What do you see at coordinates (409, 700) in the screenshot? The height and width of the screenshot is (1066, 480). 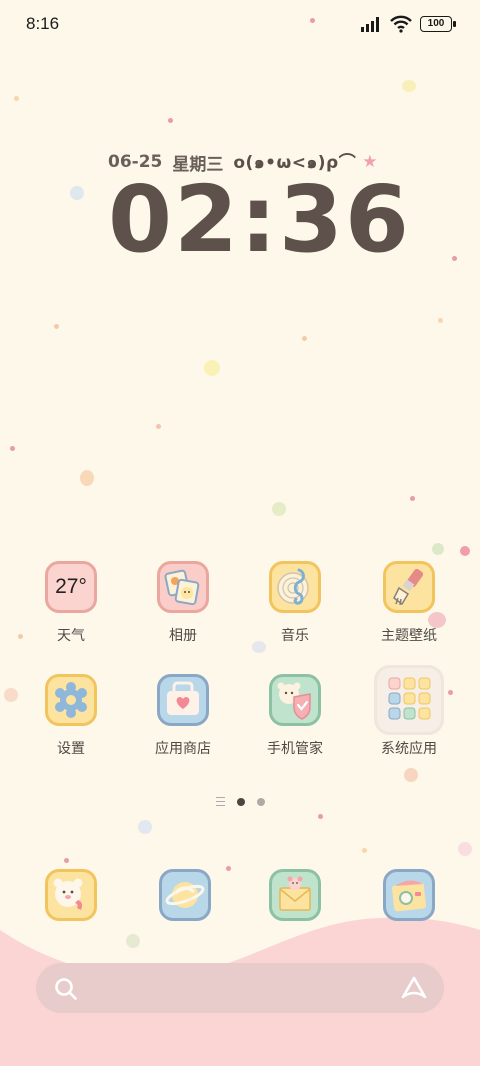 I see `system-apps-folder-icon` at bounding box center [409, 700].